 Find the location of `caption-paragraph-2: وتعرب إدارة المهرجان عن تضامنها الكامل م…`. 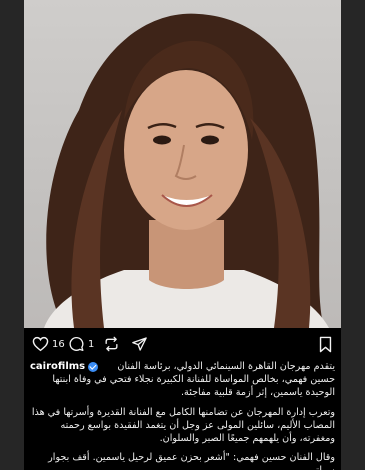

caption-paragraph-2: وتعرب إدارة المهرجان عن تضامنها الكامل م… is located at coordinates (183, 425).